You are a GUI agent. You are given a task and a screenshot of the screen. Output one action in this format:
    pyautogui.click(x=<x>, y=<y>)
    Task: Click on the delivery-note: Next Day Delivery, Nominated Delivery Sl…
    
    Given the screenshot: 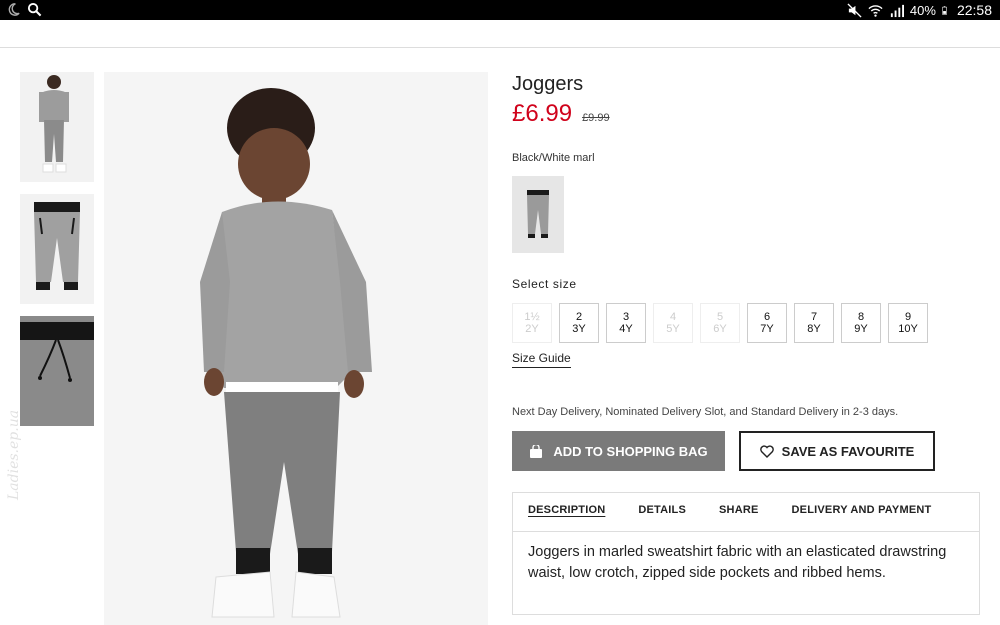 What is the action you would take?
    pyautogui.click(x=705, y=412)
    